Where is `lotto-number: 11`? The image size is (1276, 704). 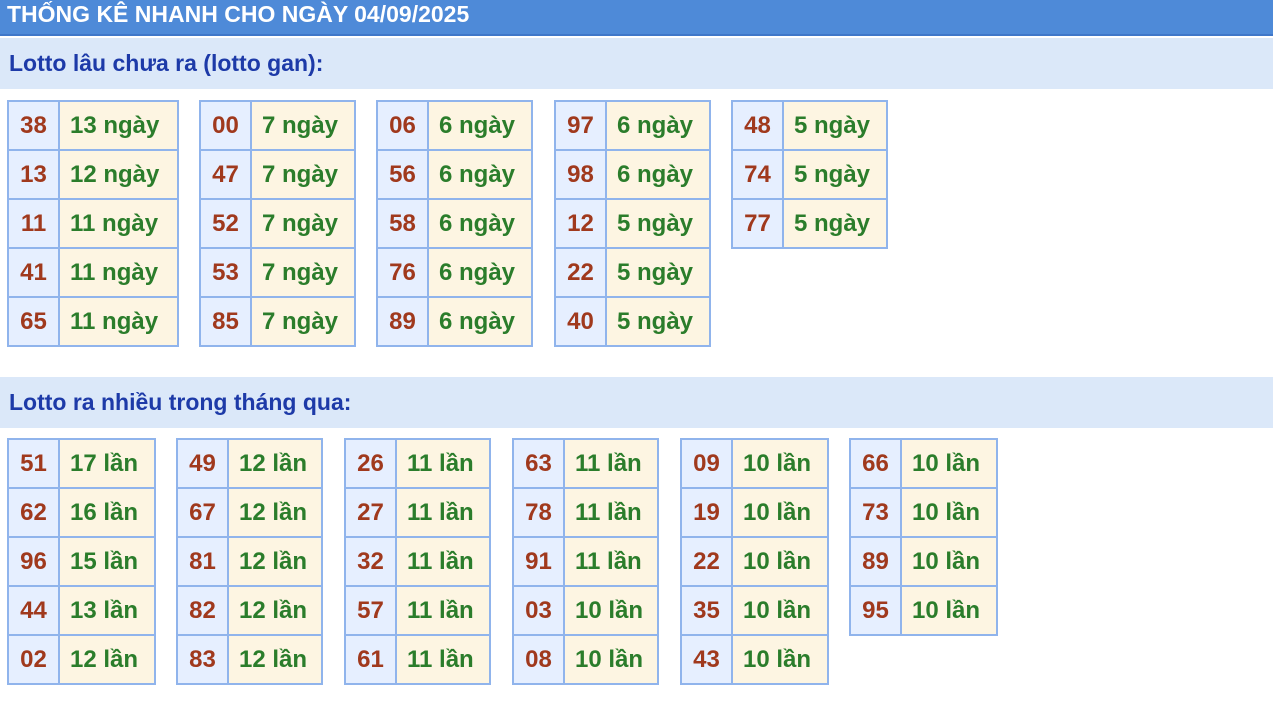
lotto-number: 11 is located at coordinates (33, 223).